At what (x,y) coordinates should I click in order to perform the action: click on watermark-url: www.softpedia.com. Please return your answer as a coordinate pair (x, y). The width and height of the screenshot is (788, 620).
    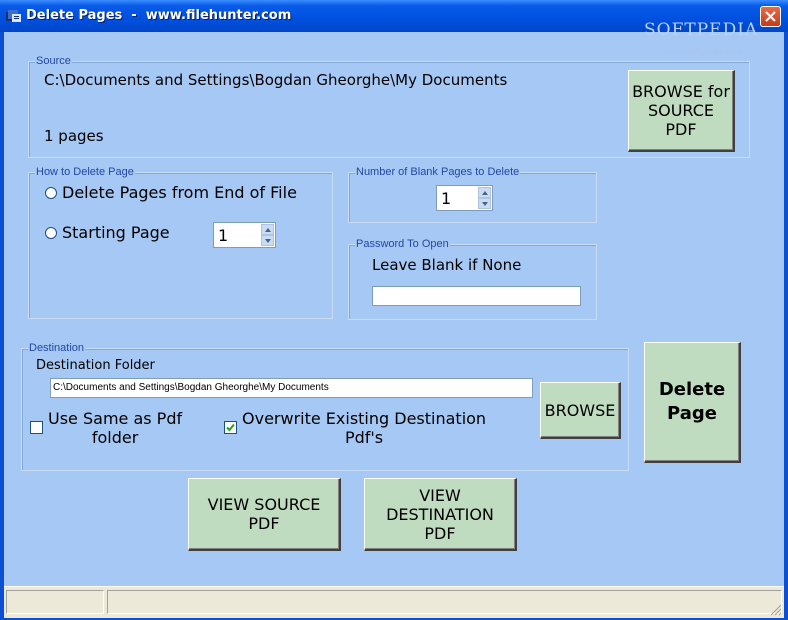
    Looking at the image, I should click on (704, 52).